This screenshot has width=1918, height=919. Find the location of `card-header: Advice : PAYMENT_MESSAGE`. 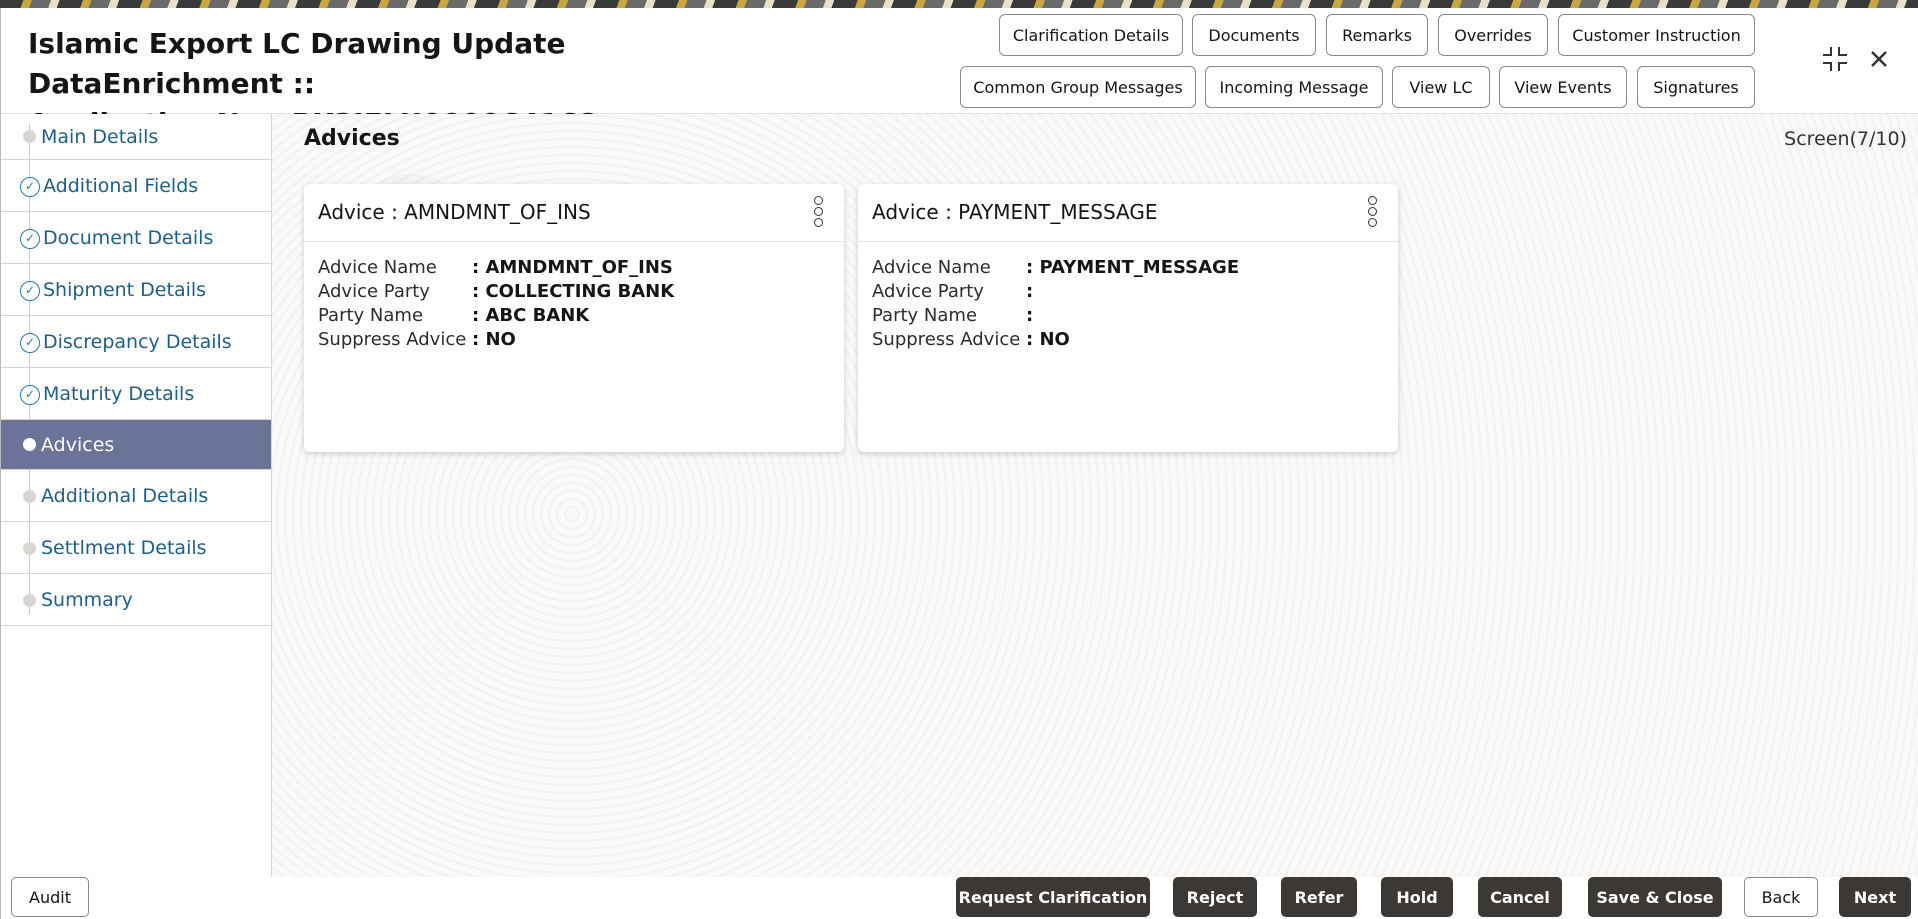

card-header: Advice : PAYMENT_MESSAGE is located at coordinates (1128, 213).